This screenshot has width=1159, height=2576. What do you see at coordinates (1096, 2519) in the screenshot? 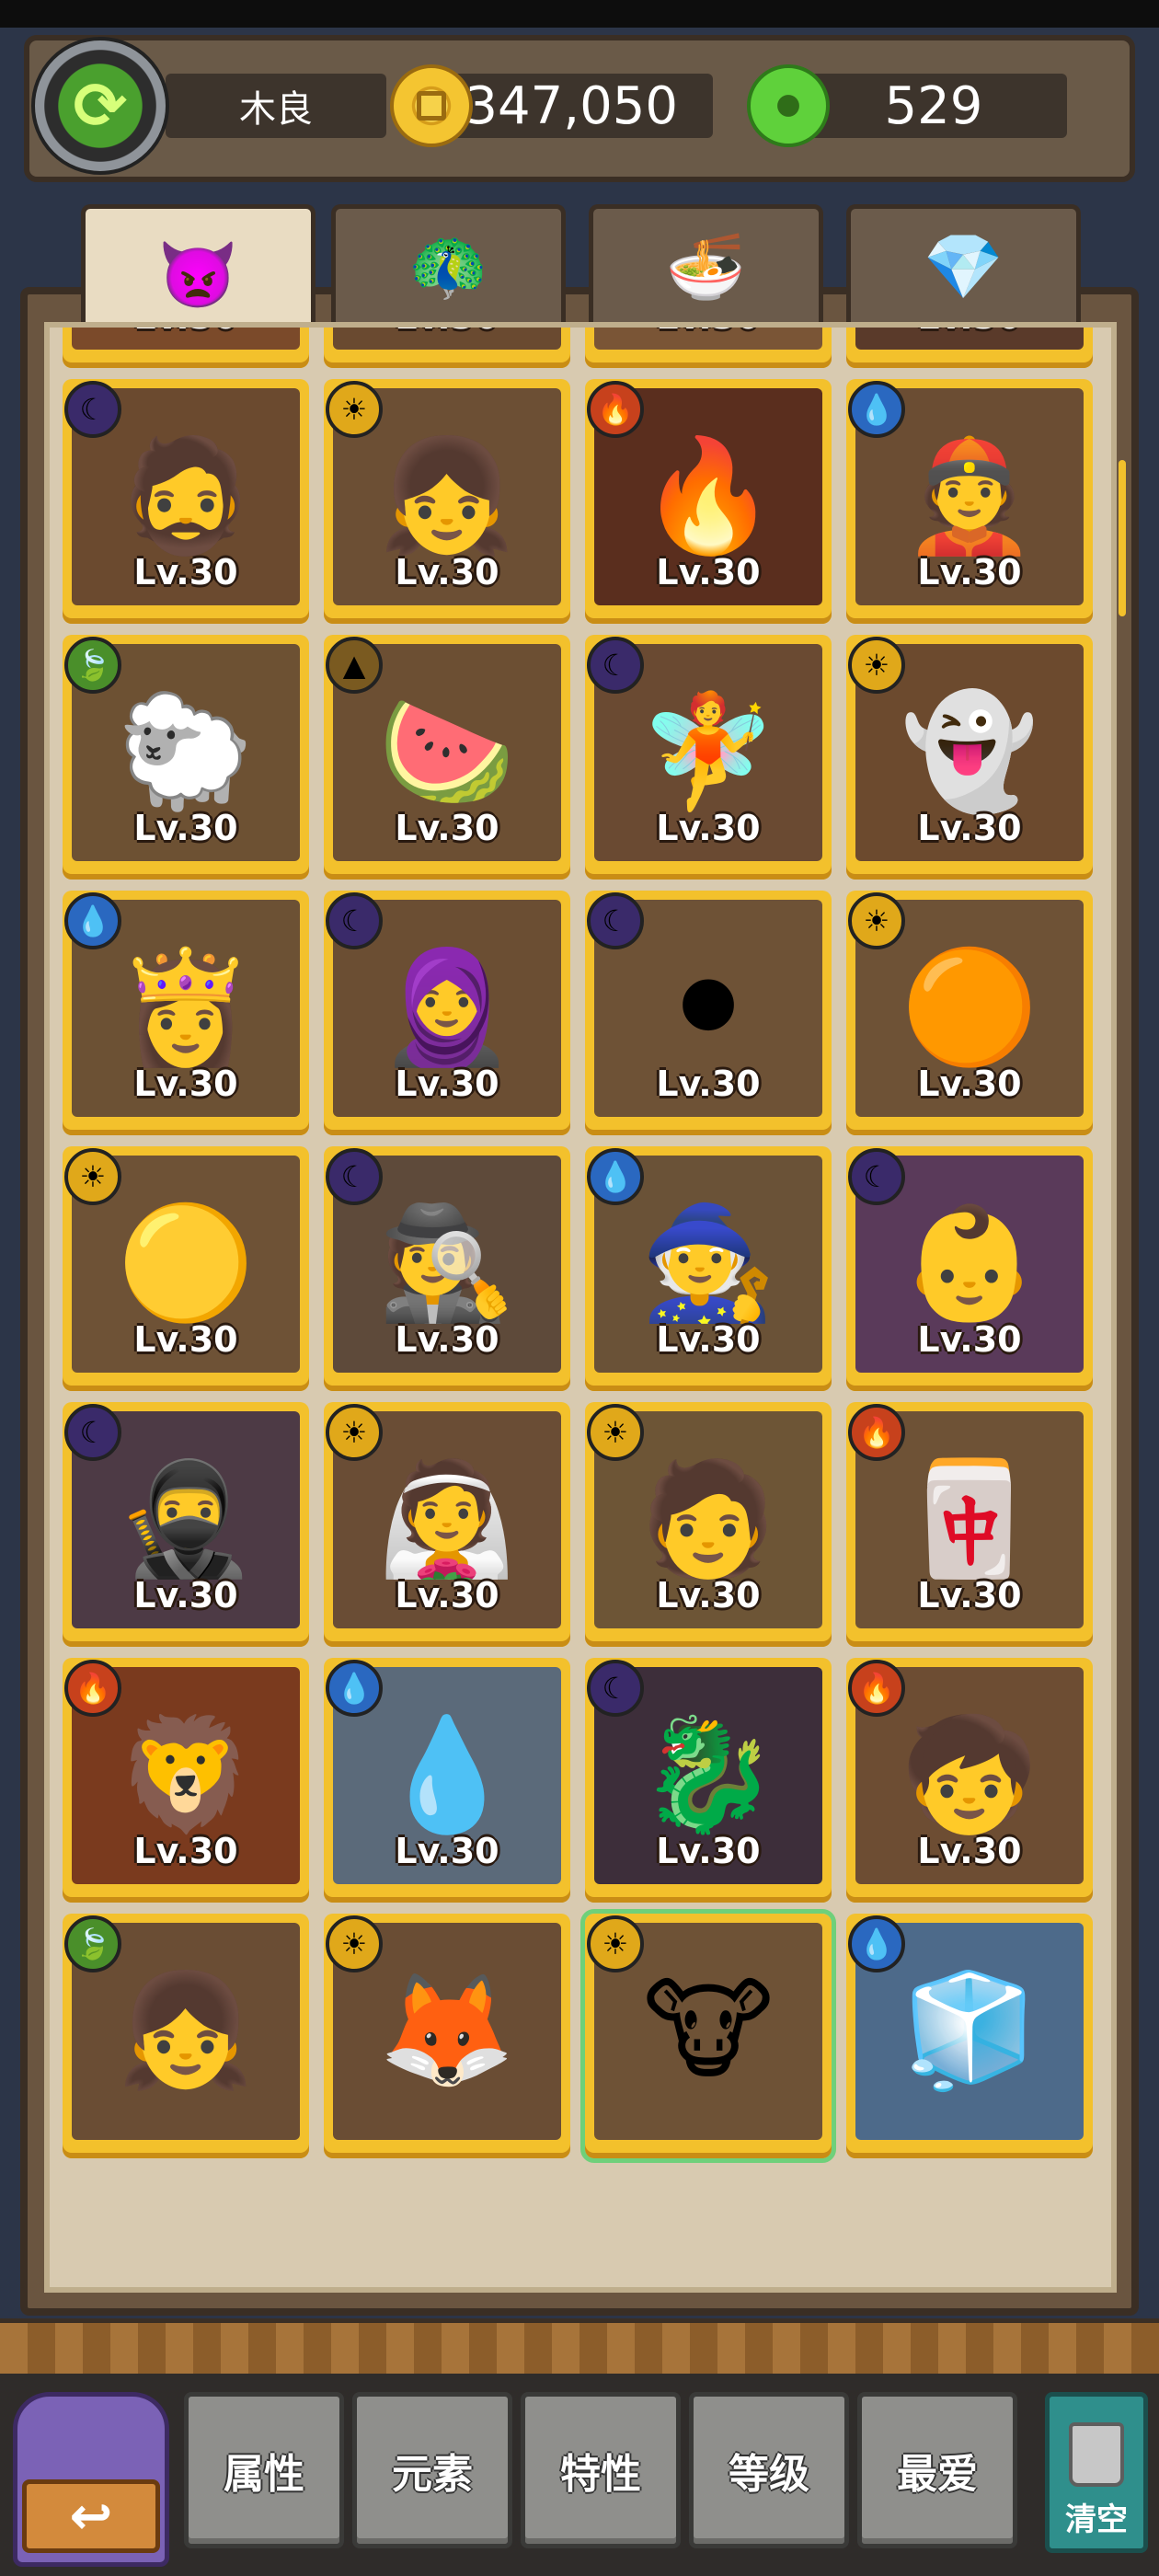
I see `clear-label: 清空` at bounding box center [1096, 2519].